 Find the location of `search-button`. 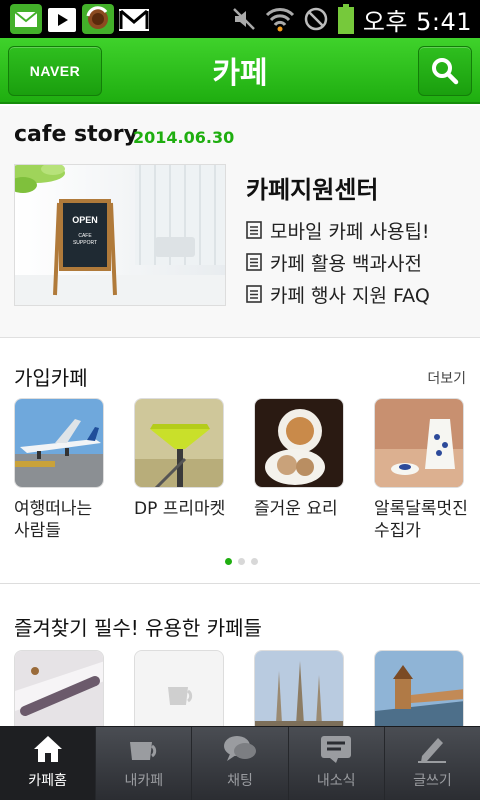

search-button is located at coordinates (445, 71).